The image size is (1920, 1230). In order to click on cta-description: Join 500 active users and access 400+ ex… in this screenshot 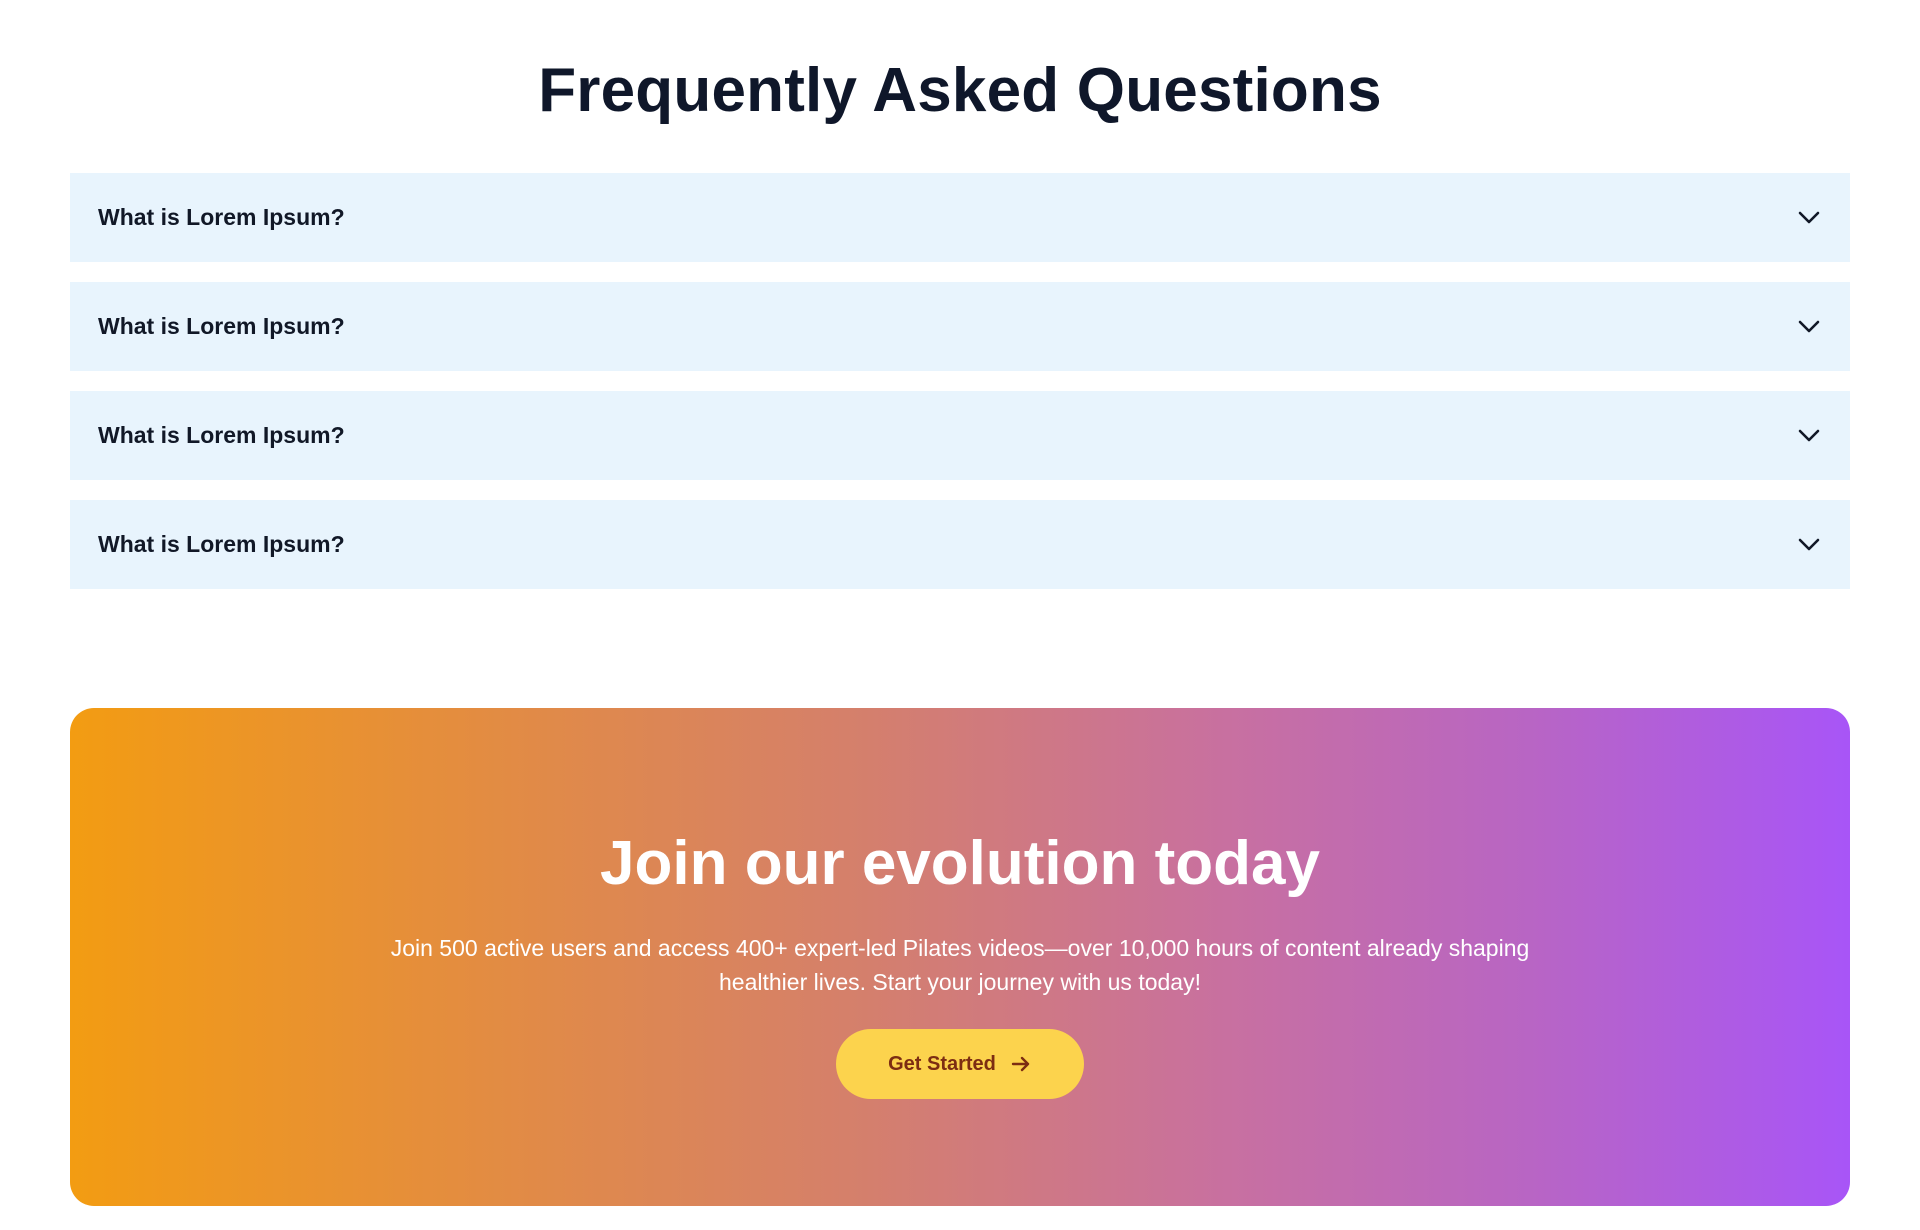, I will do `click(960, 965)`.